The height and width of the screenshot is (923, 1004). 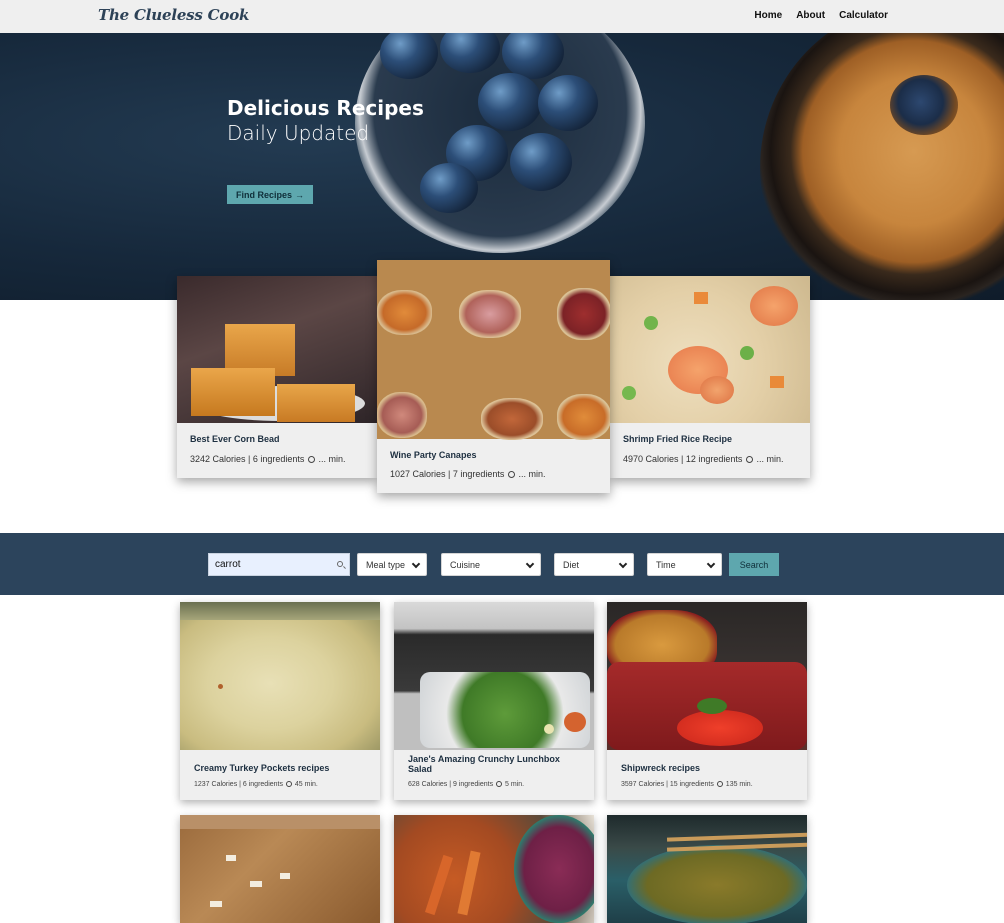 What do you see at coordinates (468, 474) in the screenshot?
I see `featured-recipe-meta: 1027 Calories | 7 ingredients ... min.` at bounding box center [468, 474].